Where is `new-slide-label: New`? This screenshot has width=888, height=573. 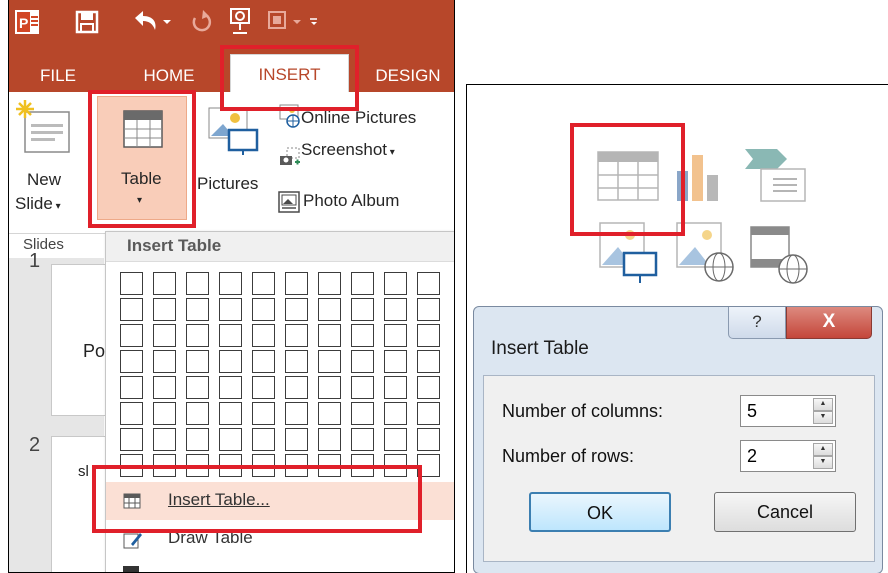
new-slide-label: New is located at coordinates (44, 180).